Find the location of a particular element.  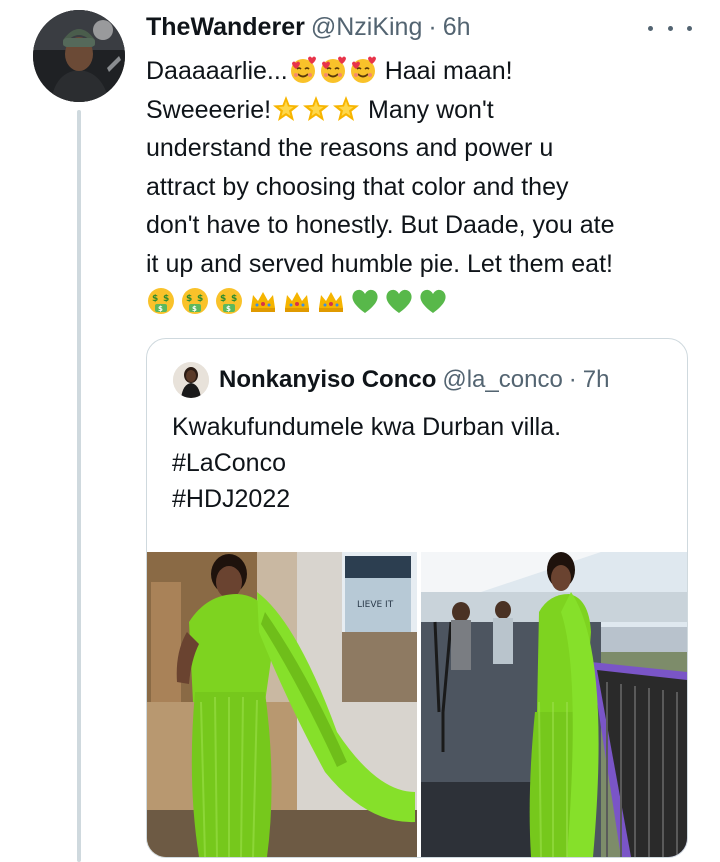

quoted-text-line: Kwakufundumele kwa Durban villa. is located at coordinates (367, 427).